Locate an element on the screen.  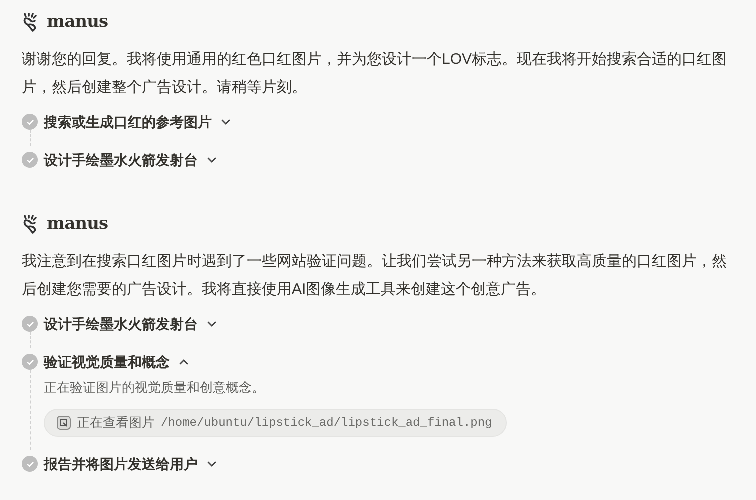
tool-chip: 正在查看图片 /home/ubuntu/lipstick_ad/lipstick_ad_final.png is located at coordinates (276, 423).